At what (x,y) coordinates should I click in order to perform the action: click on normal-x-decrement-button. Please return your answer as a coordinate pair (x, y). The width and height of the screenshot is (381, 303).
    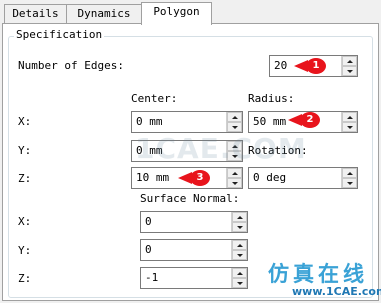
    Looking at the image, I should click on (239, 227).